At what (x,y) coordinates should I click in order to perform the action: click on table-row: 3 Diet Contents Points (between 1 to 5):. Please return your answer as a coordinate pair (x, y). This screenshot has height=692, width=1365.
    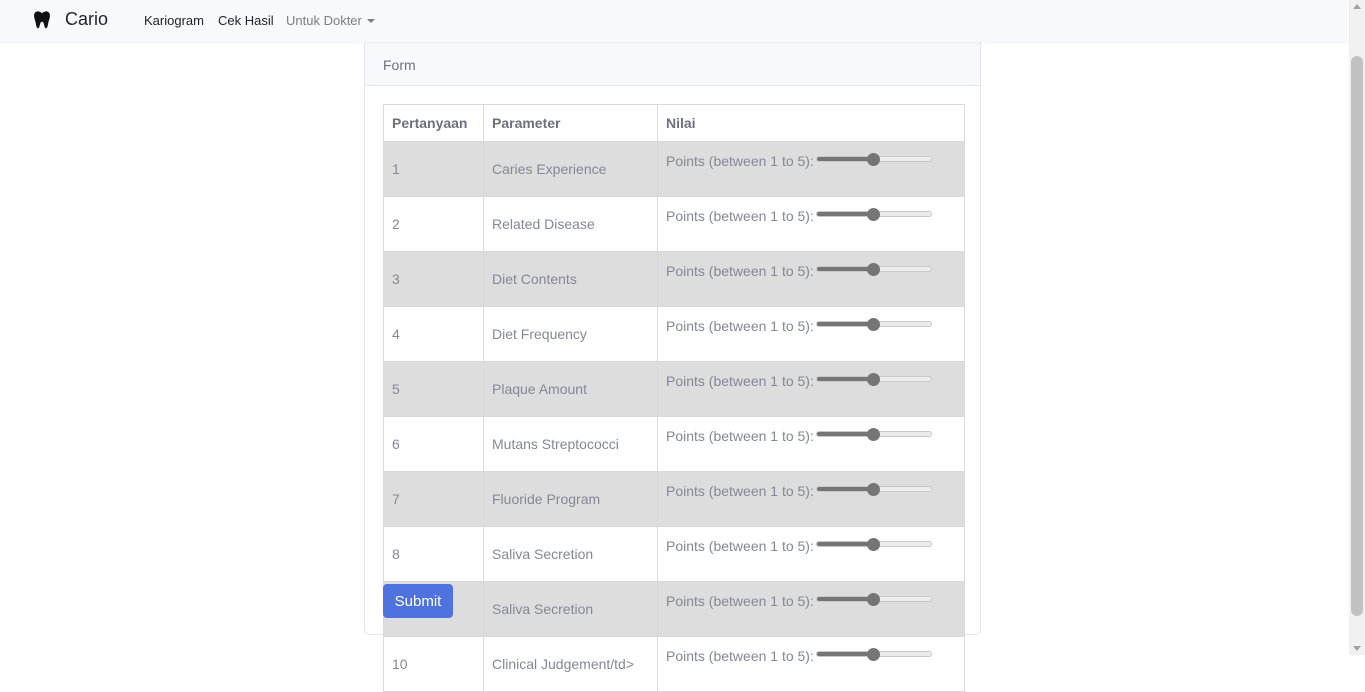
    Looking at the image, I should click on (674, 279).